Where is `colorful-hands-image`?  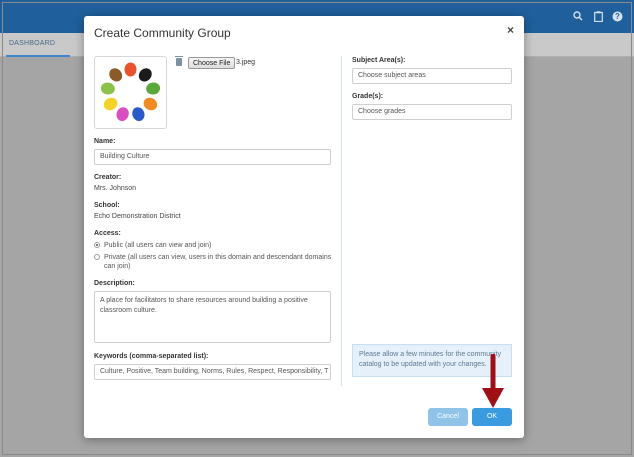 colorful-hands-image is located at coordinates (130, 92).